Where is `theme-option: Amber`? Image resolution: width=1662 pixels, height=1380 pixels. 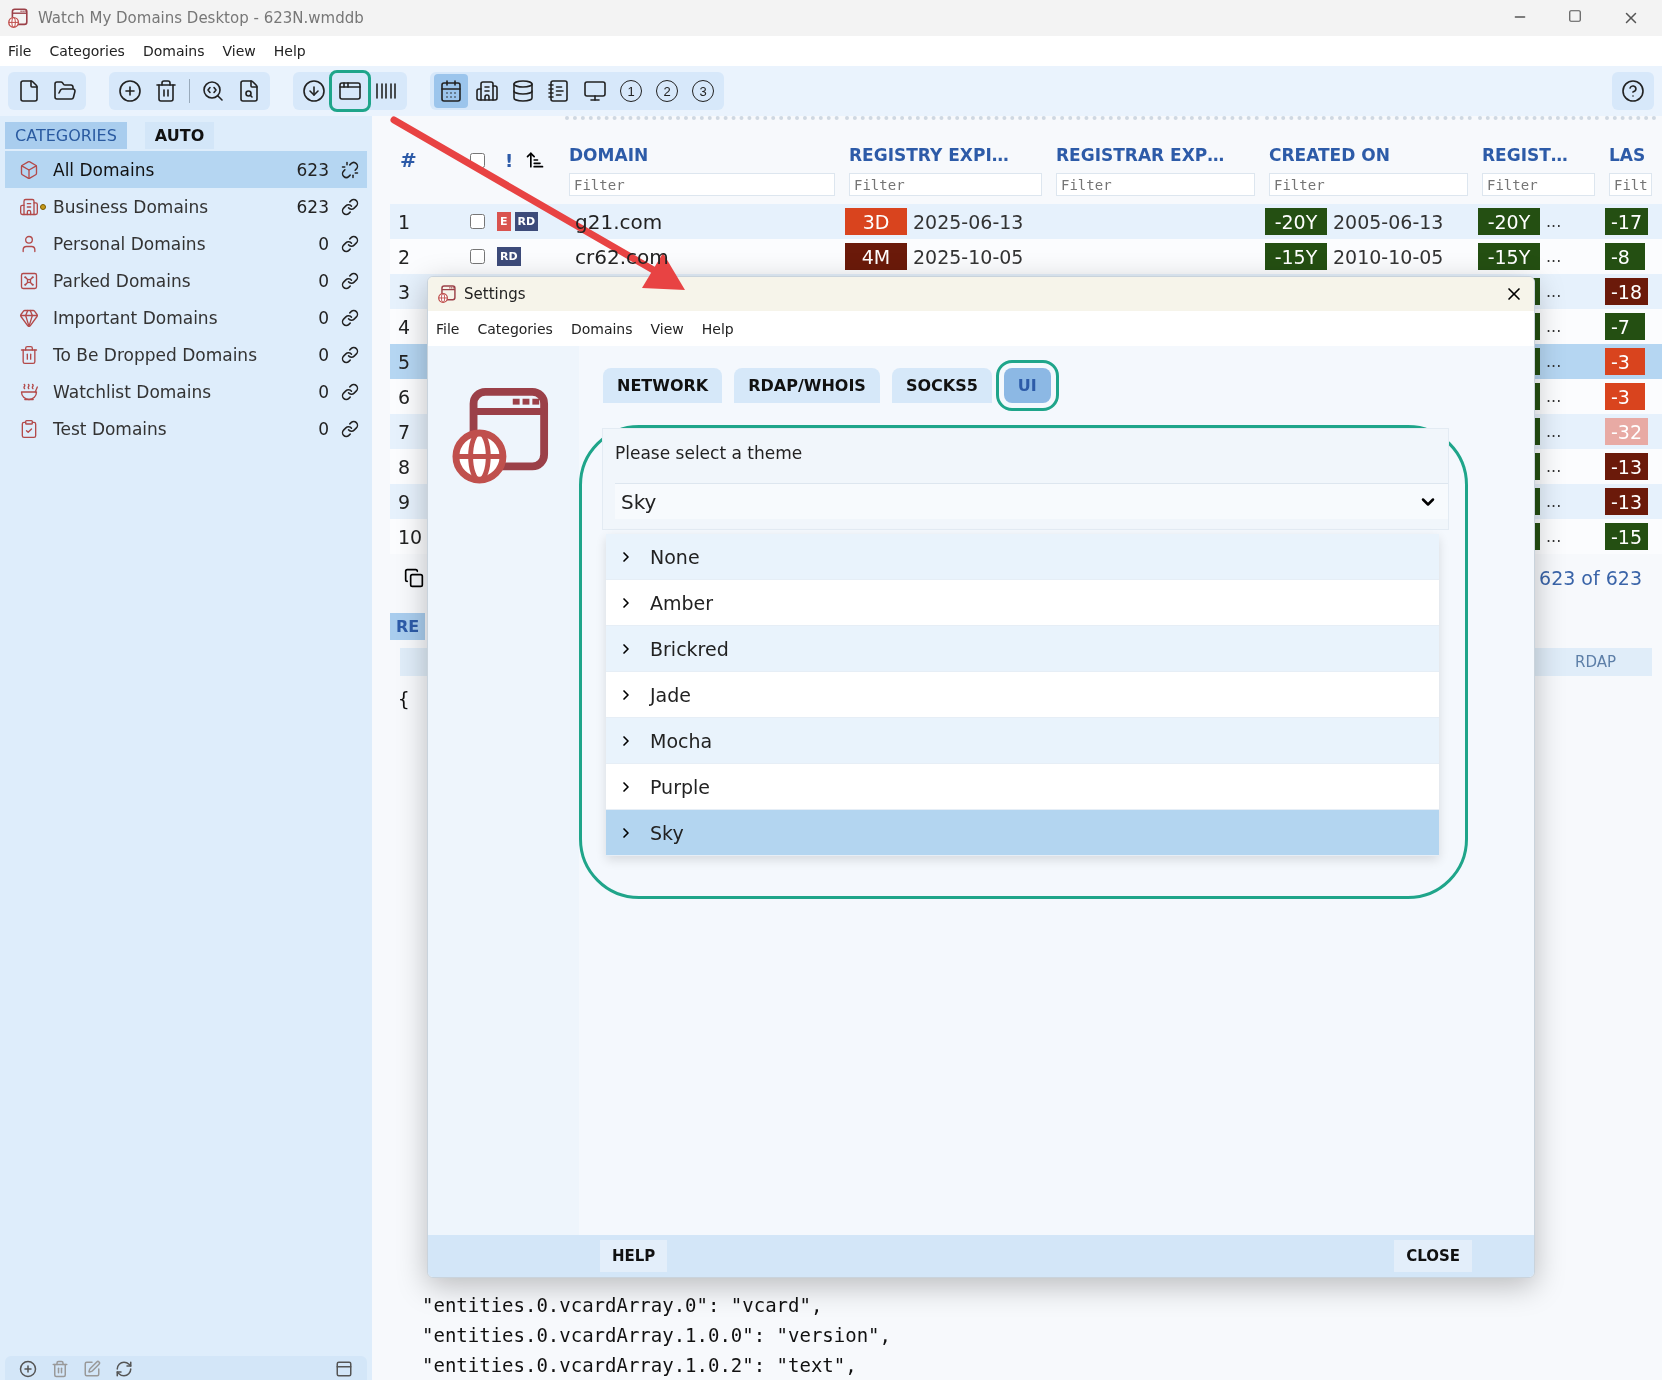
theme-option: Amber is located at coordinates (1022, 603).